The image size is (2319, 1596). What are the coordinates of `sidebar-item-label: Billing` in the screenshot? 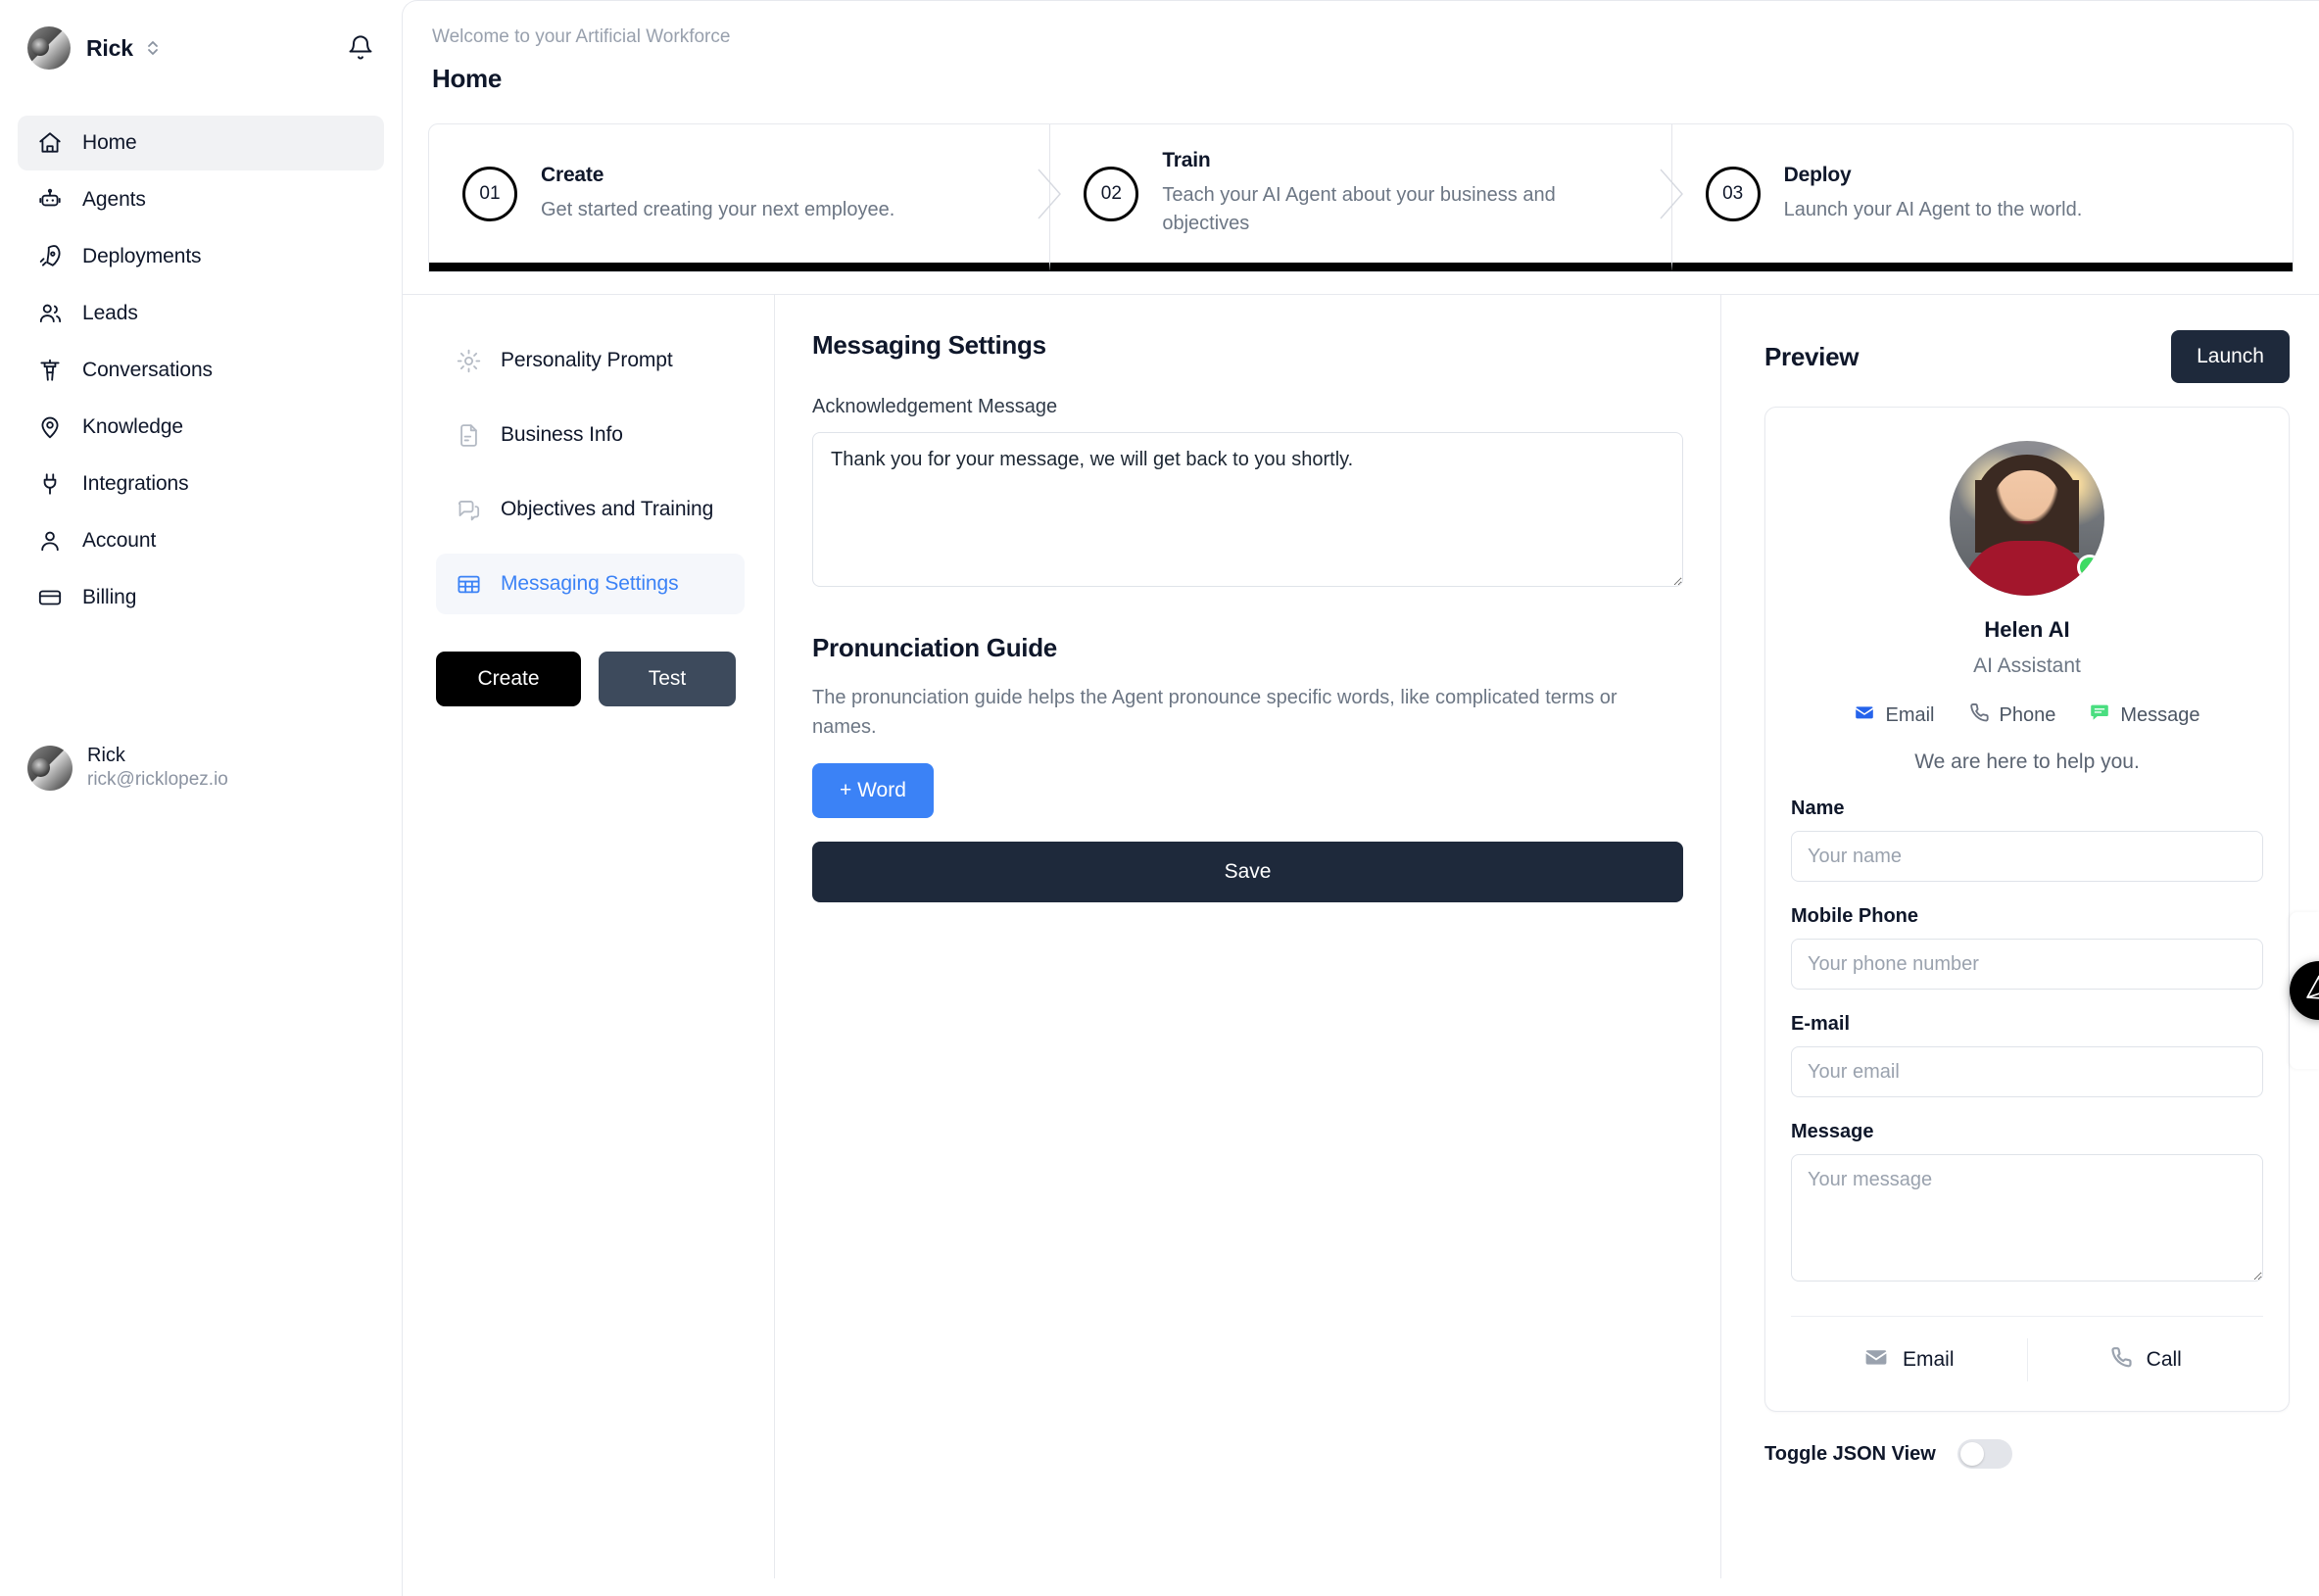 It's located at (110, 597).